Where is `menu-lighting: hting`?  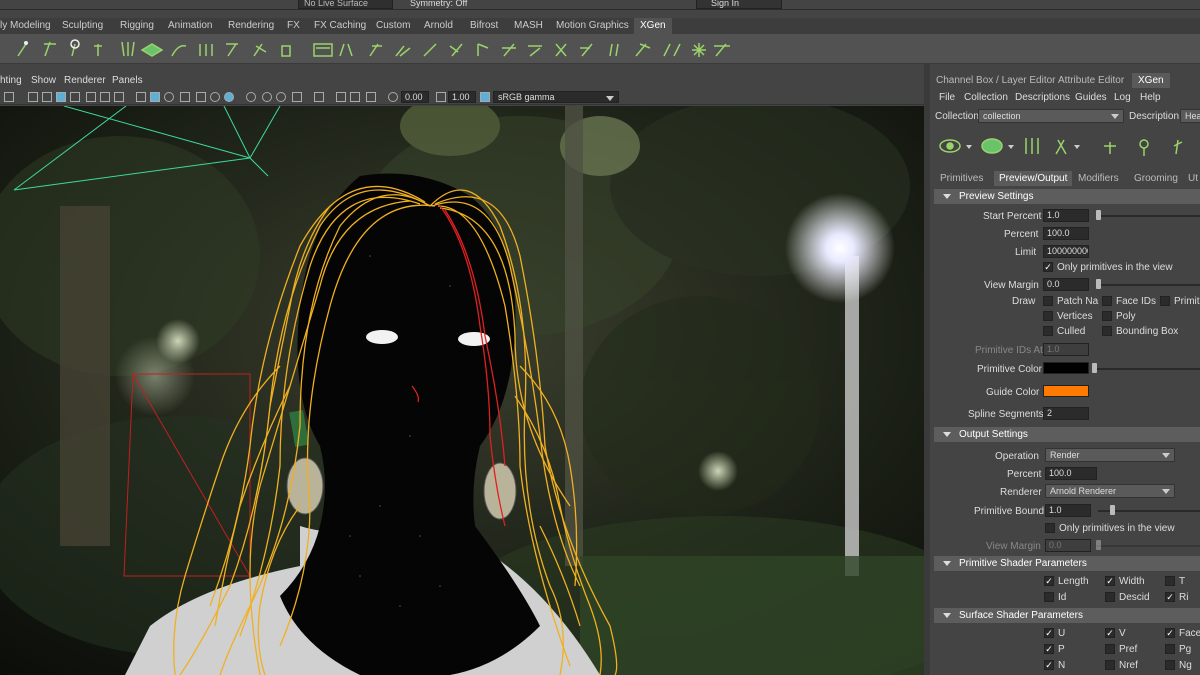 menu-lighting: hting is located at coordinates (11, 80).